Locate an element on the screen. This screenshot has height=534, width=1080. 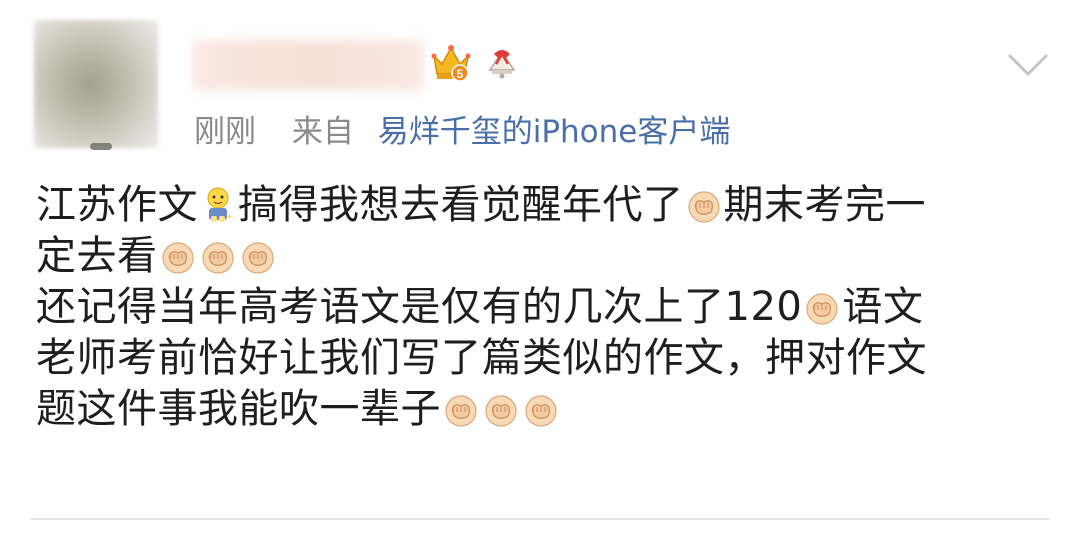
bell-icon is located at coordinates (502, 64).